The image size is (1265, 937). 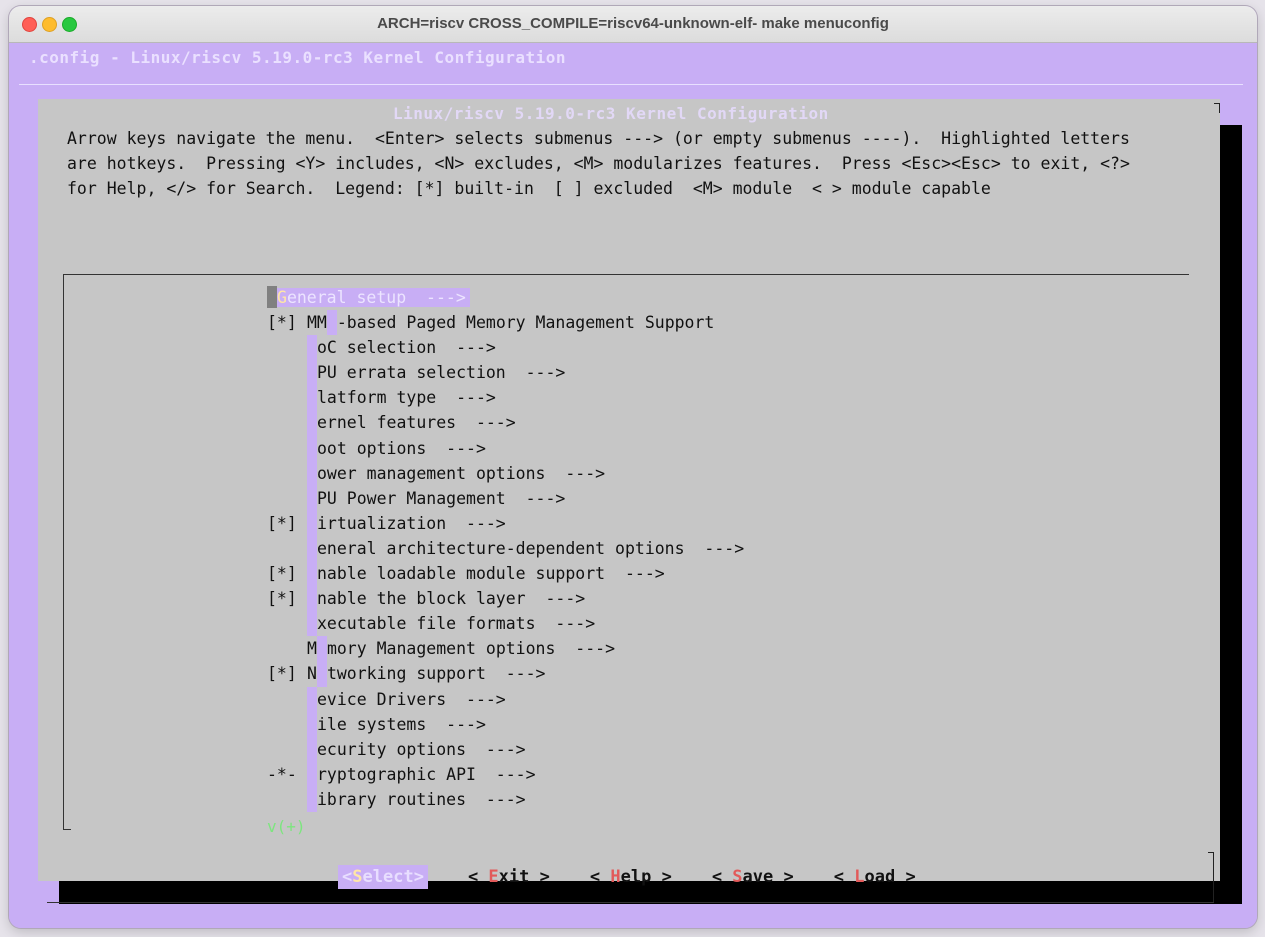 I want to click on menu-item-cpu-power-management: CPU Power Management --->, so click(x=505, y=498).